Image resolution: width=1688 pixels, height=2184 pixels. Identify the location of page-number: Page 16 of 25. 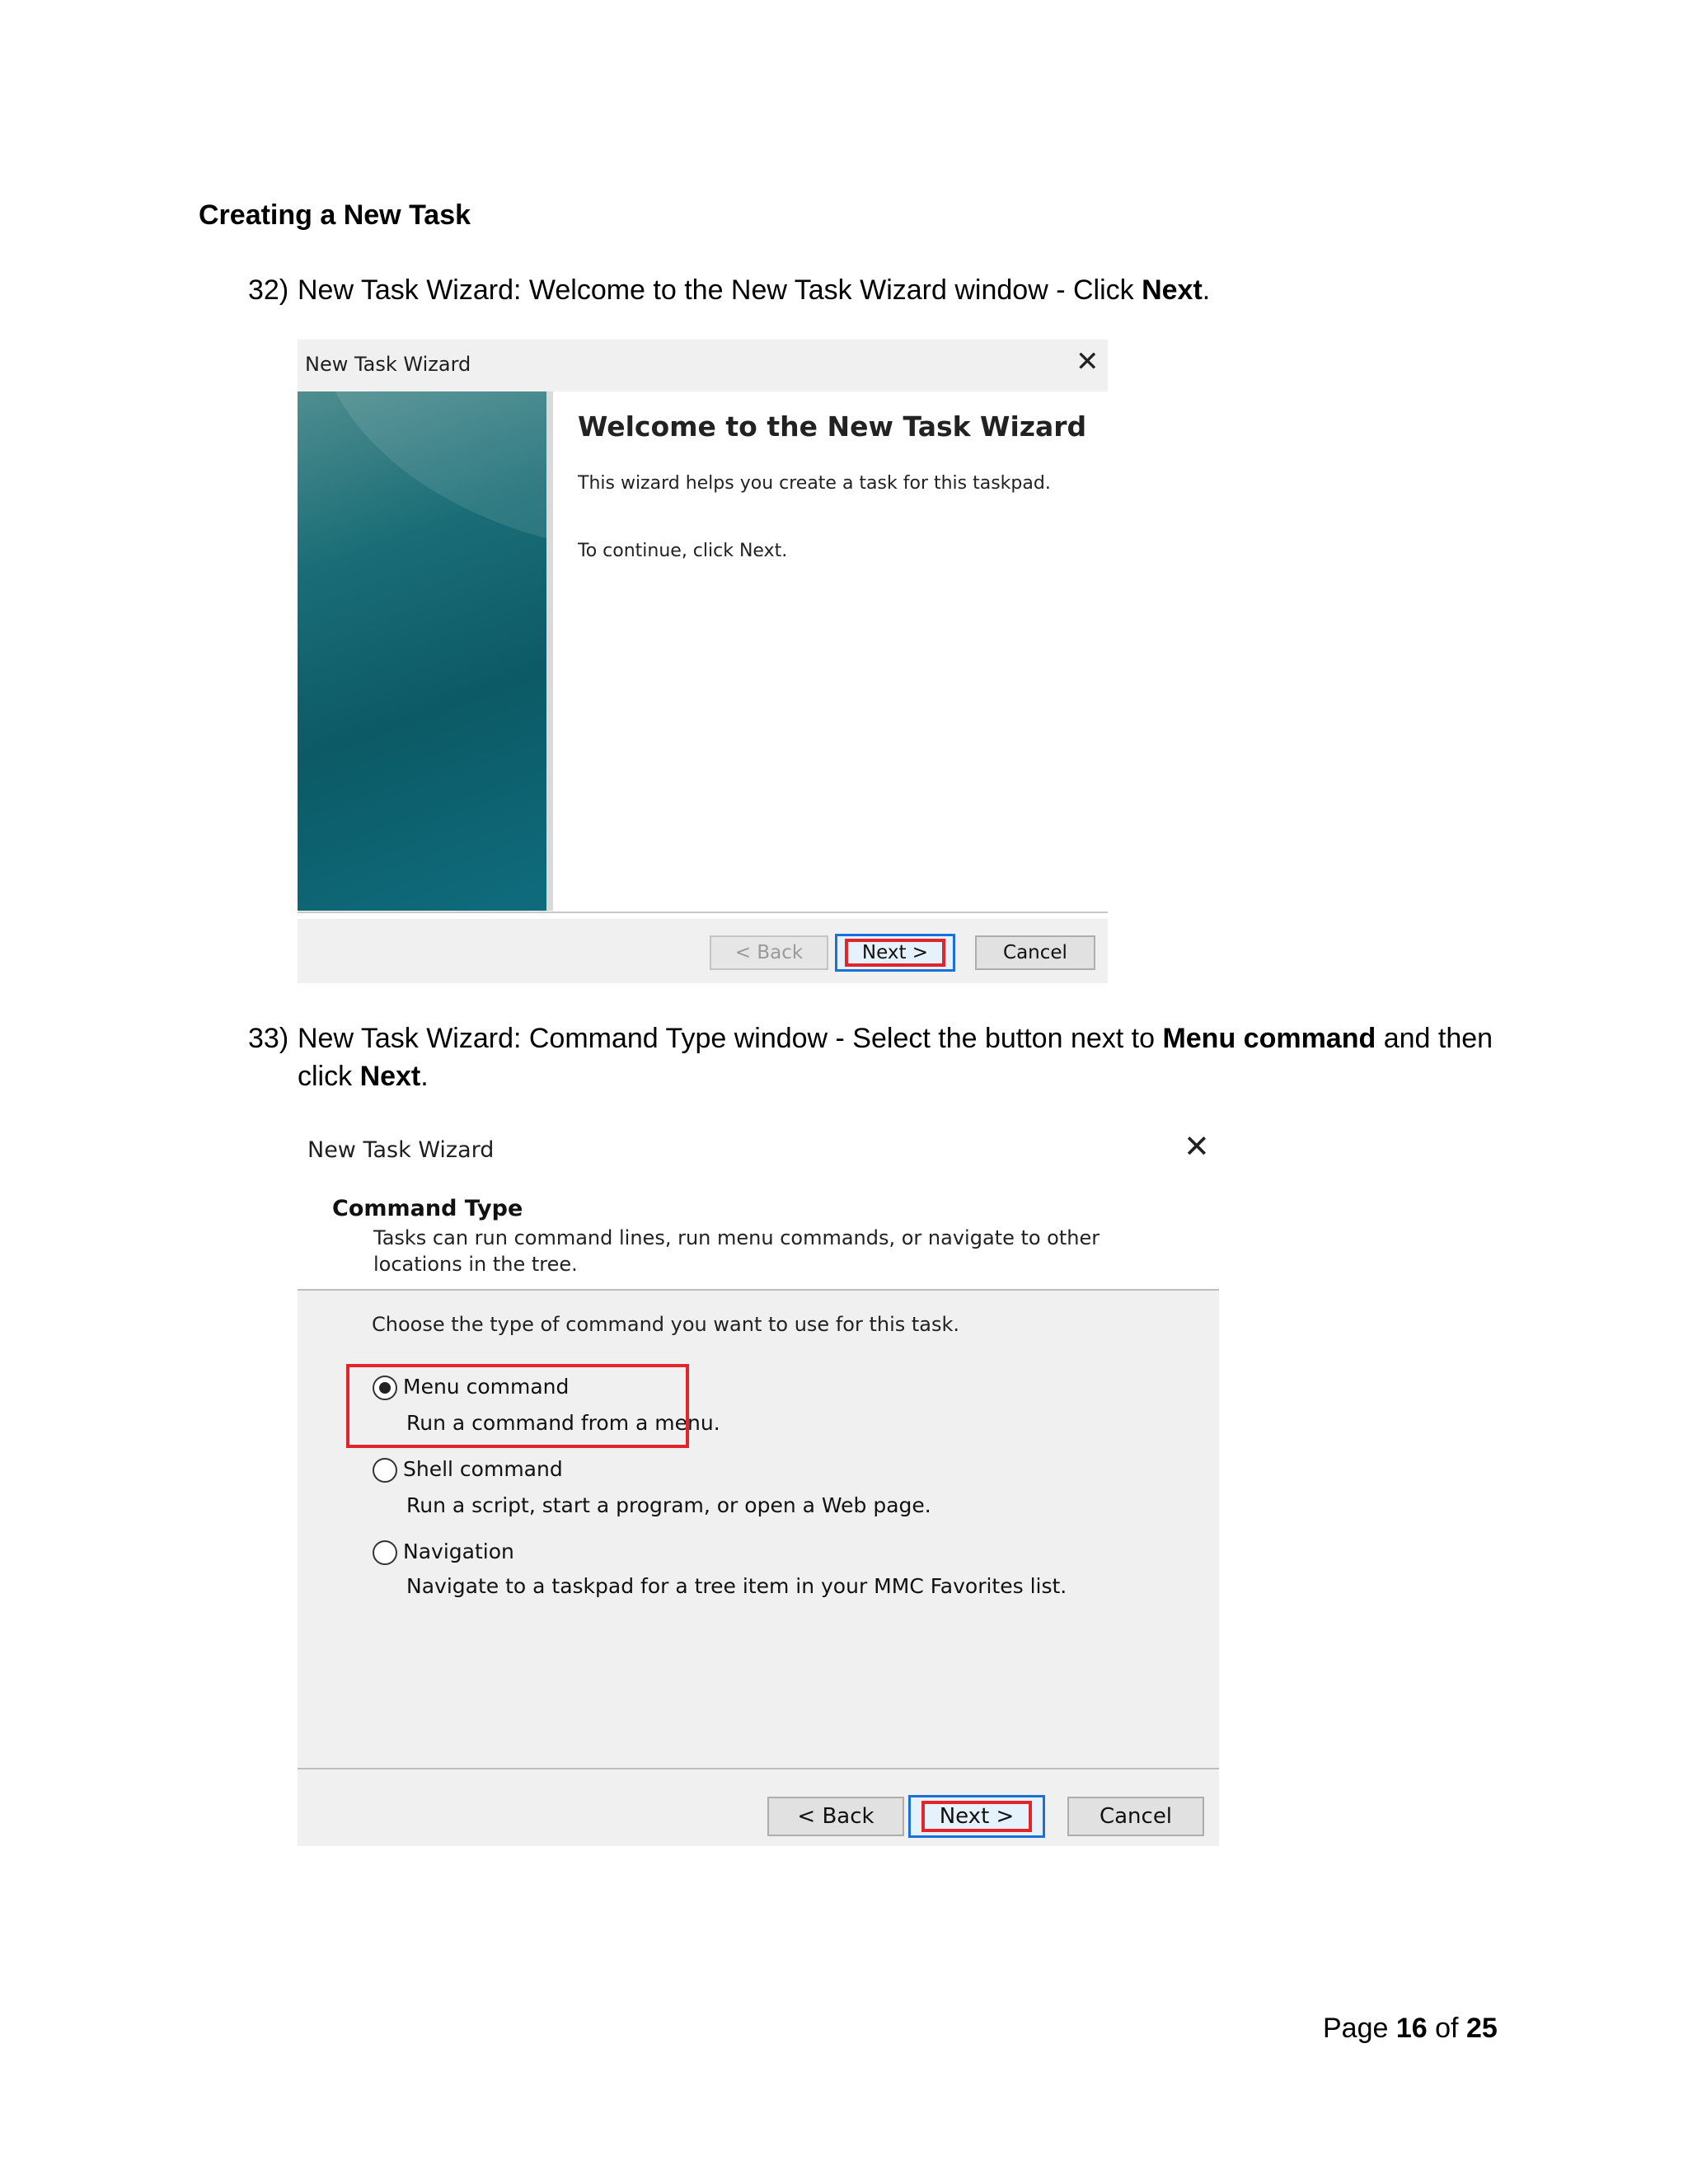
(1411, 2028).